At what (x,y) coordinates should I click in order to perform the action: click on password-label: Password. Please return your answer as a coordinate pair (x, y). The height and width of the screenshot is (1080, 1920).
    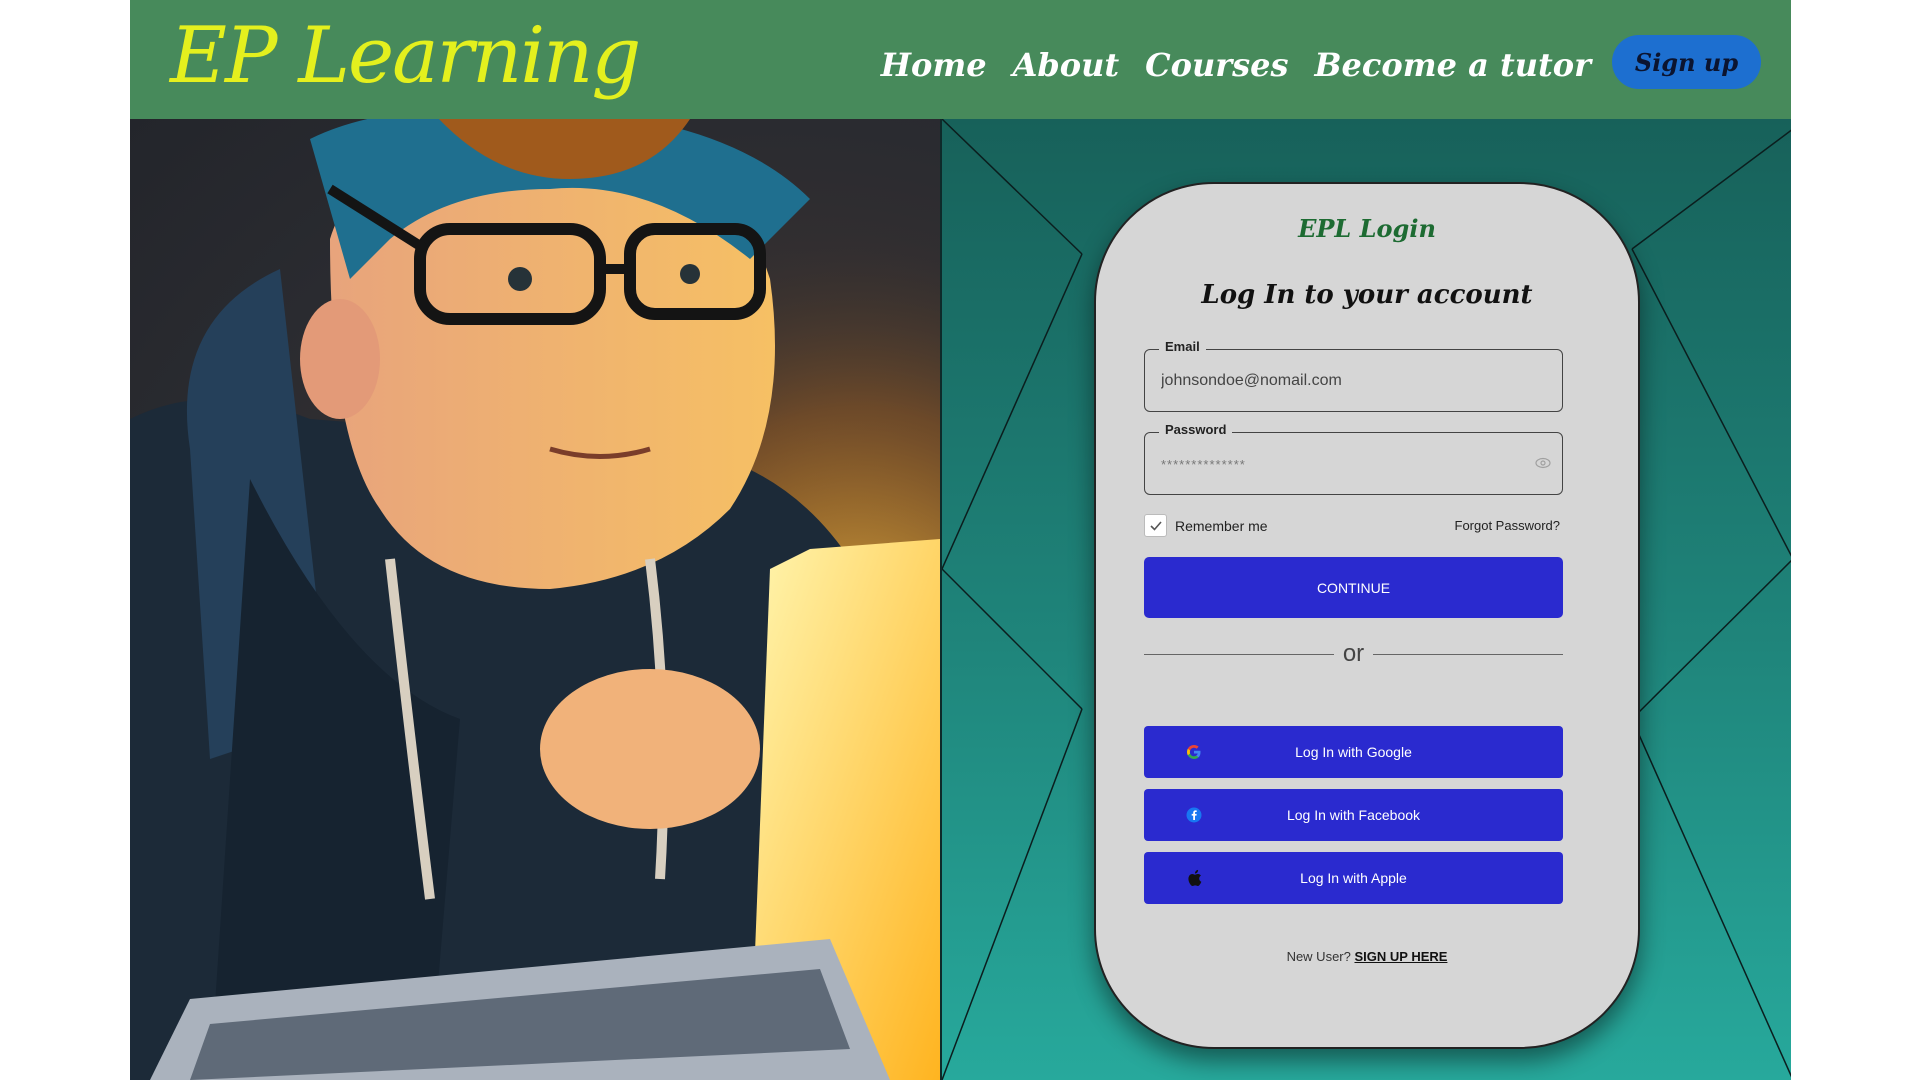
    Looking at the image, I should click on (1196, 429).